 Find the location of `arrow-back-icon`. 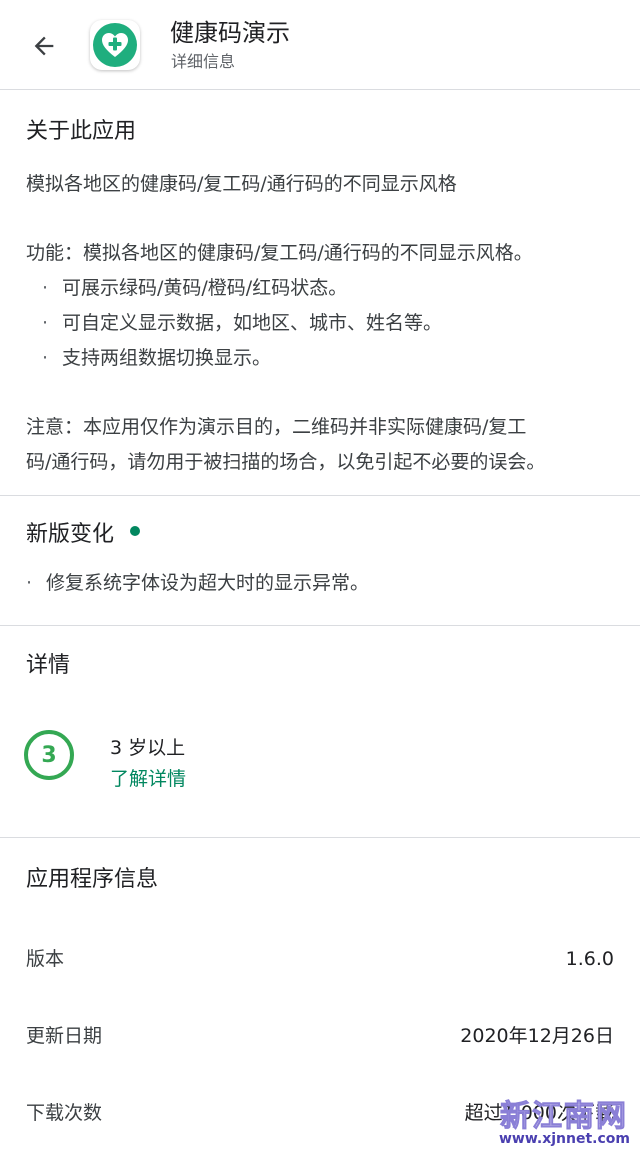

arrow-back-icon is located at coordinates (44, 46).